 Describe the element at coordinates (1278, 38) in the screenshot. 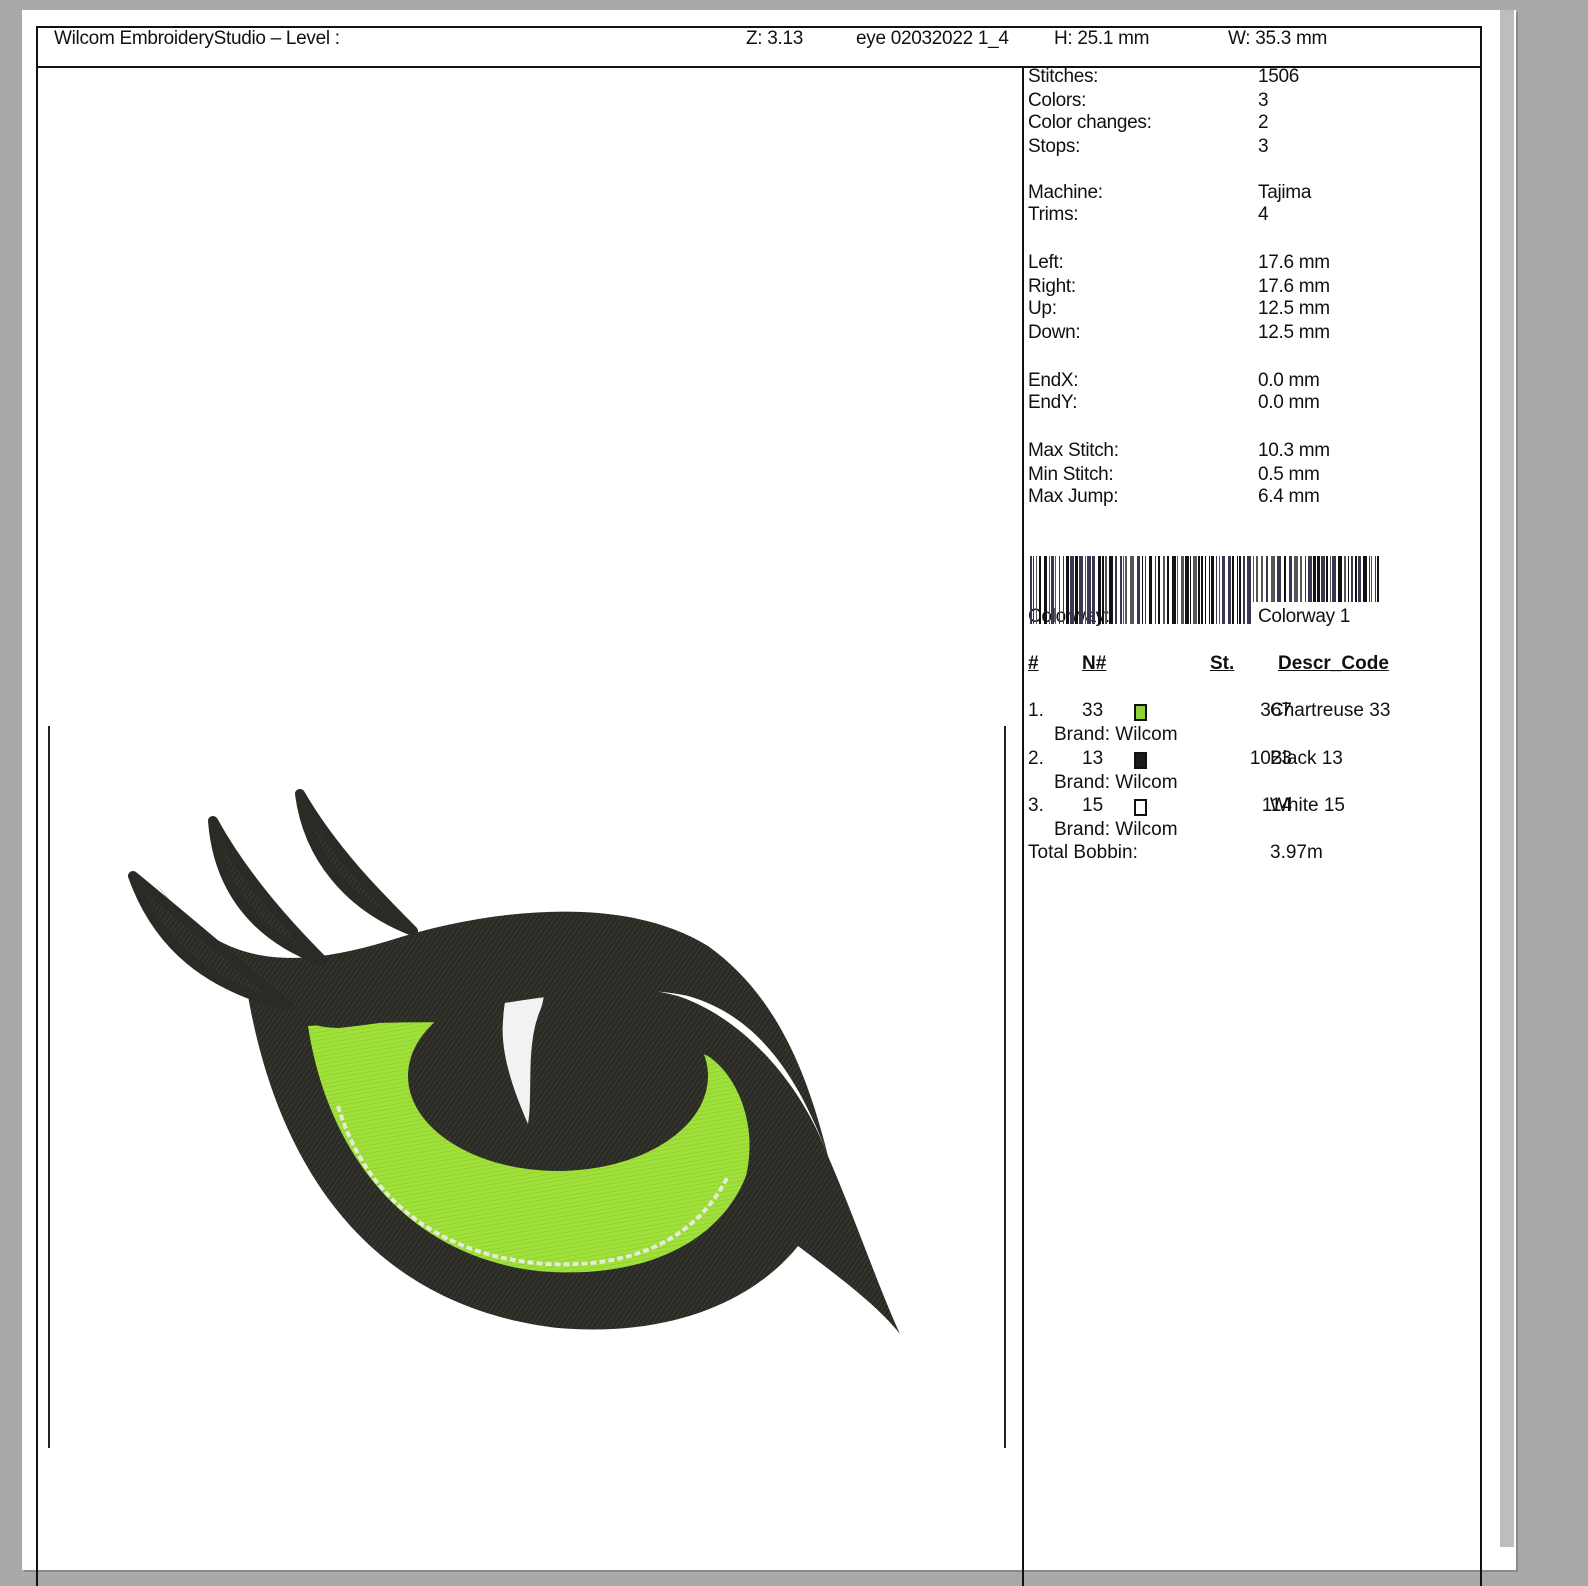

I see `header-width: W: 35.3 mm` at that location.